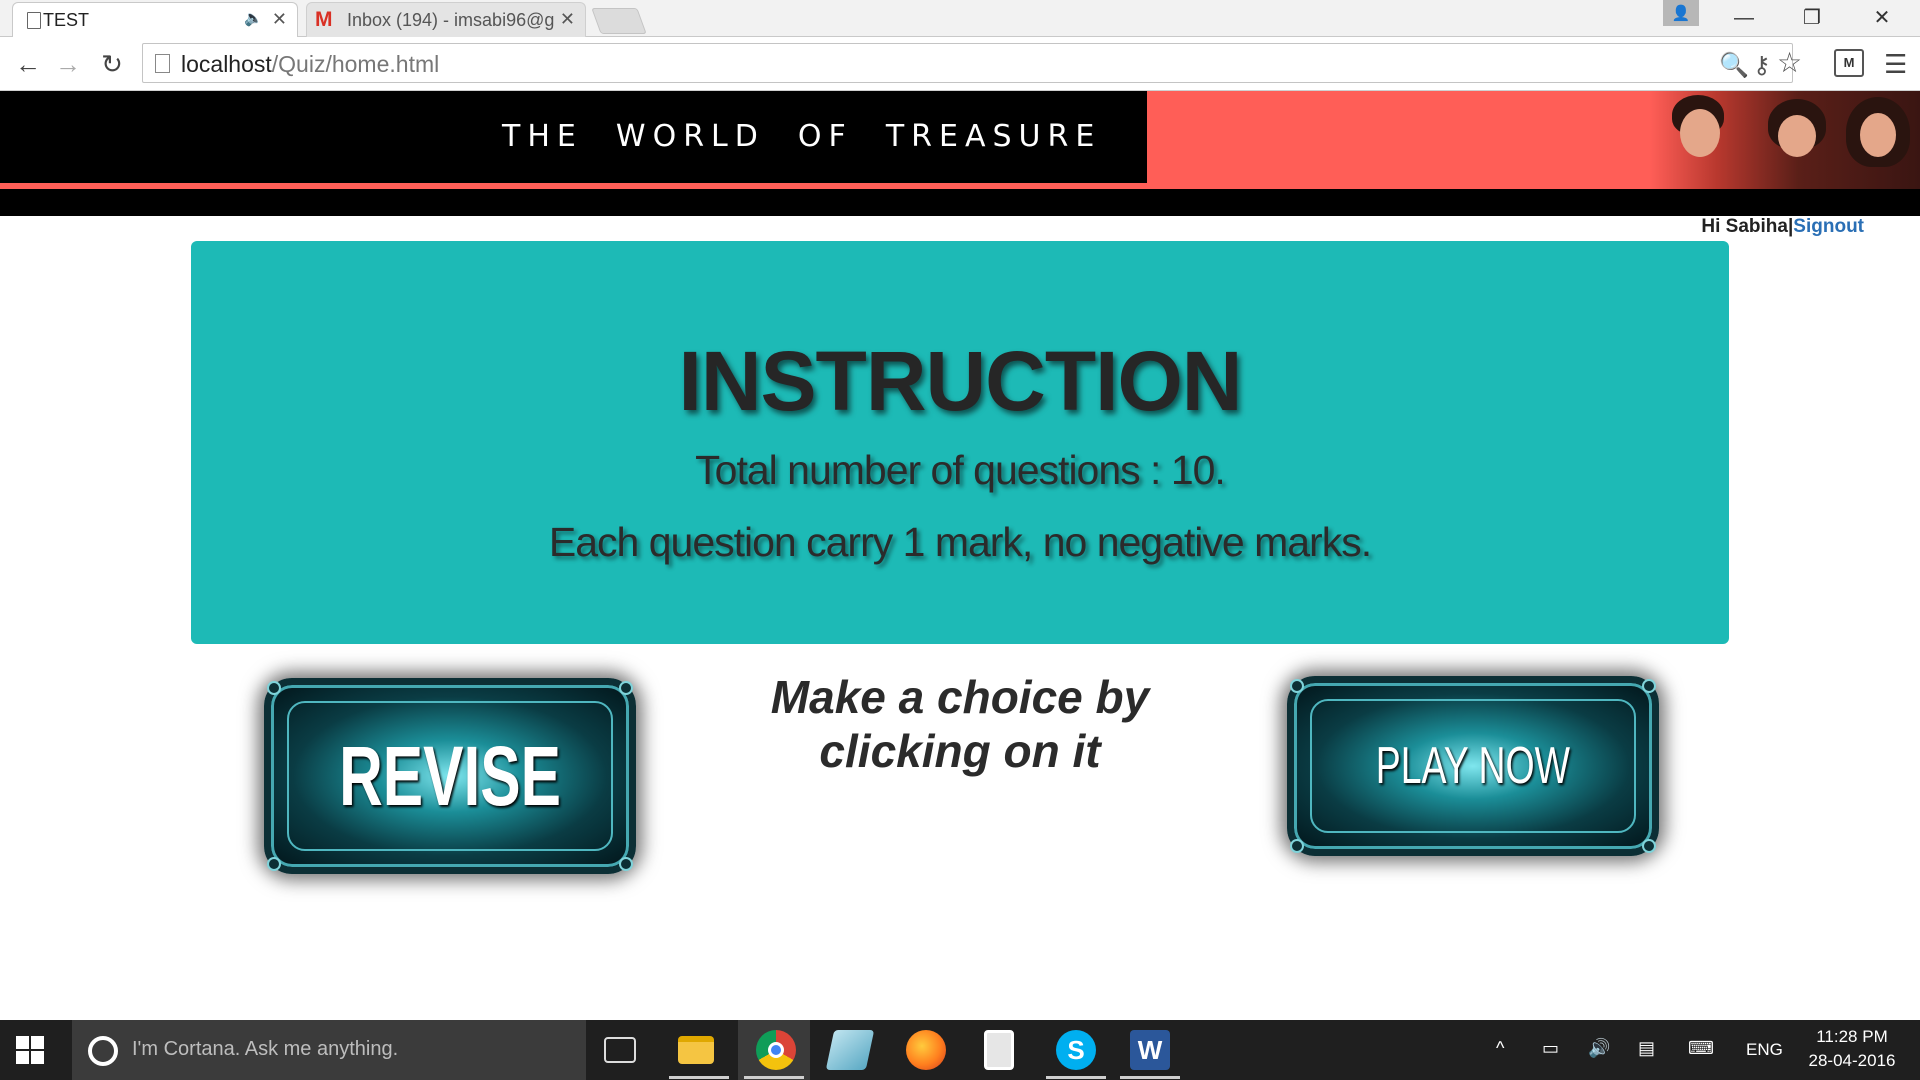  Describe the element at coordinates (1897, 64) in the screenshot. I see `menu-icon: ☰` at that location.